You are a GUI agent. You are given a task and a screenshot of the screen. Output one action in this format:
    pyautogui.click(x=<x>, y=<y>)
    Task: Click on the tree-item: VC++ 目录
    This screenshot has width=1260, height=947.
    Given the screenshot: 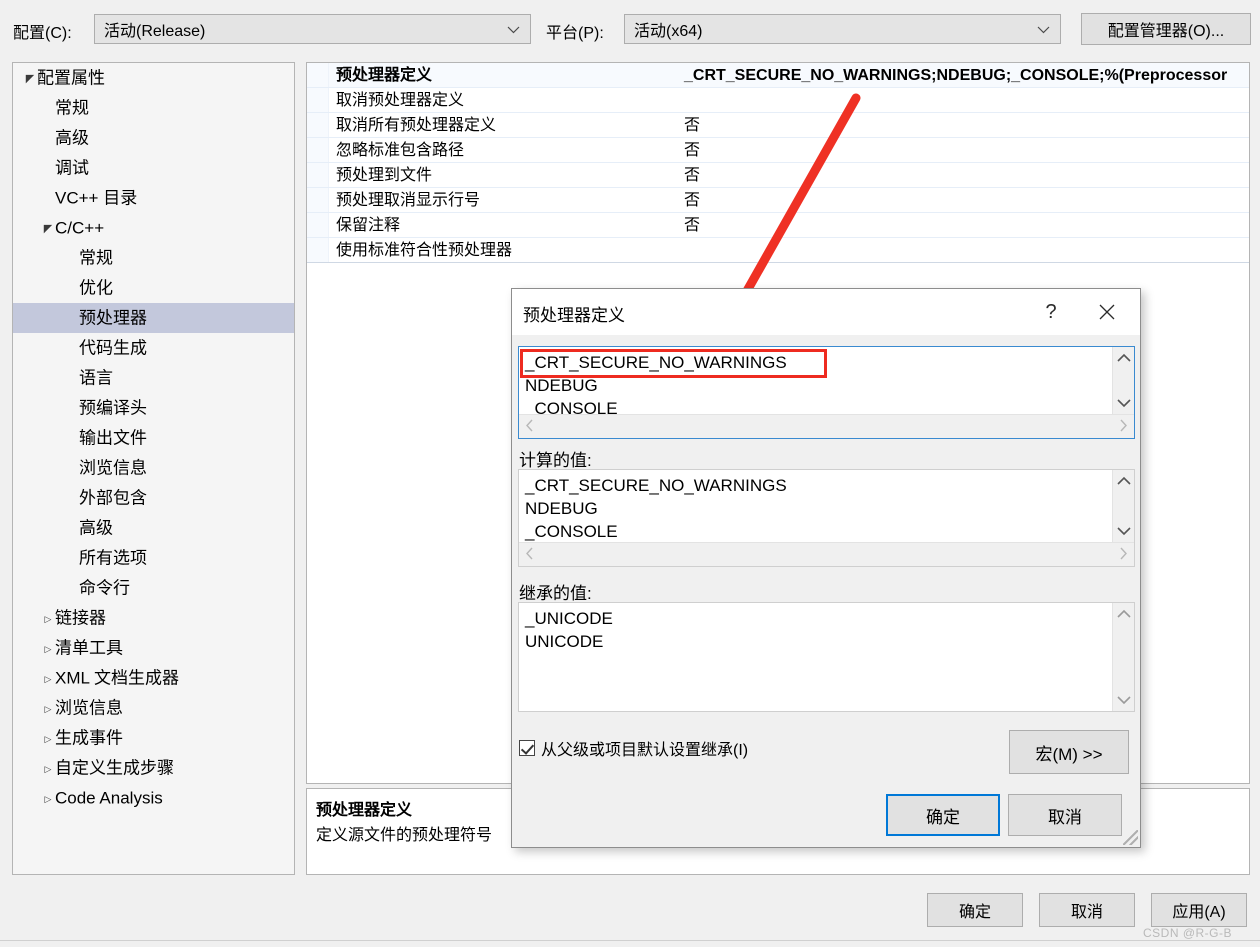 What is the action you would take?
    pyautogui.click(x=153, y=198)
    